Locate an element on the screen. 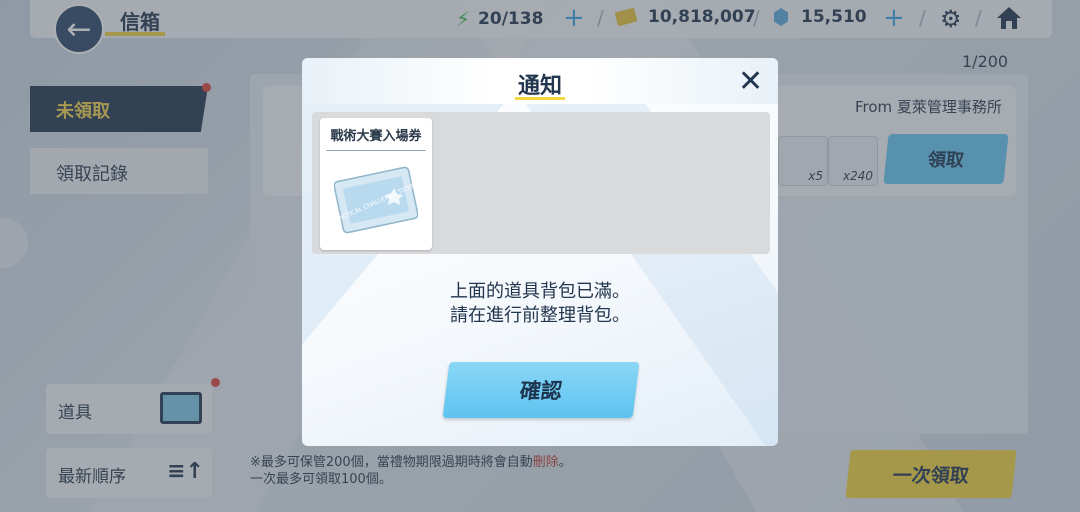 The width and height of the screenshot is (1080, 512). message-line2: 請在進行前整理背包。 is located at coordinates (540, 315).